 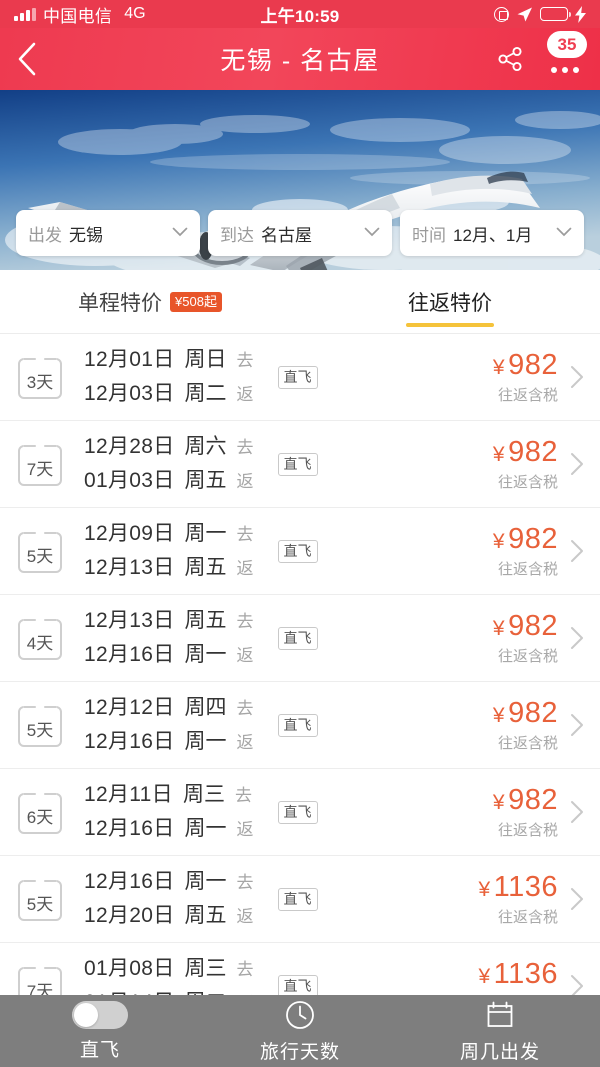 What do you see at coordinates (169, 551) in the screenshot?
I see `trip-dates: 12月09日 周一去 12月13日 周五返` at bounding box center [169, 551].